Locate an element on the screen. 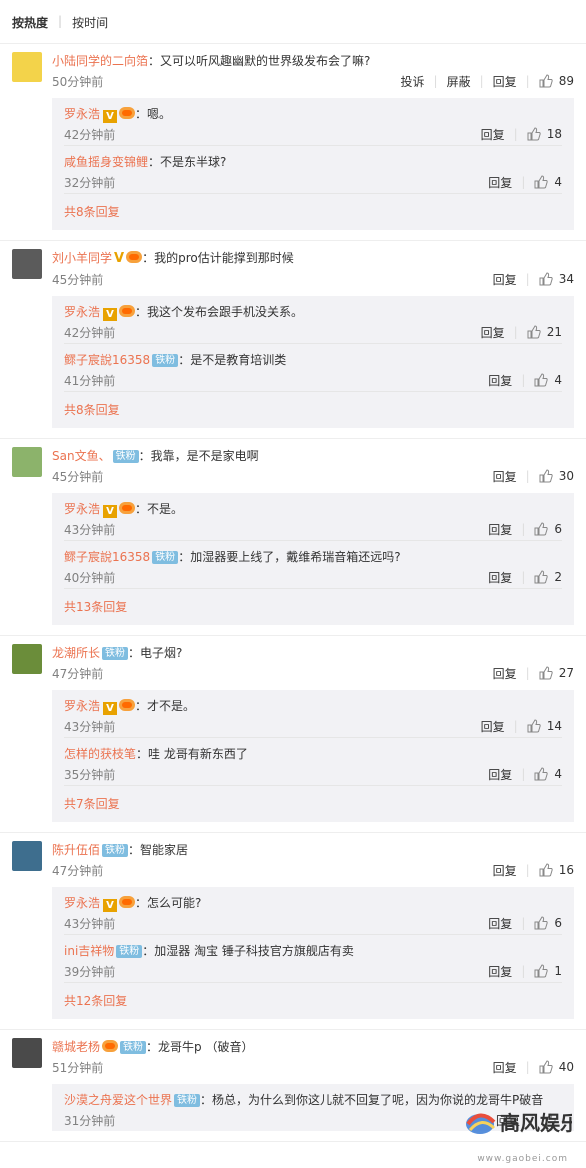 This screenshot has height=1168, width=586. level-icon is located at coordinates (127, 311).